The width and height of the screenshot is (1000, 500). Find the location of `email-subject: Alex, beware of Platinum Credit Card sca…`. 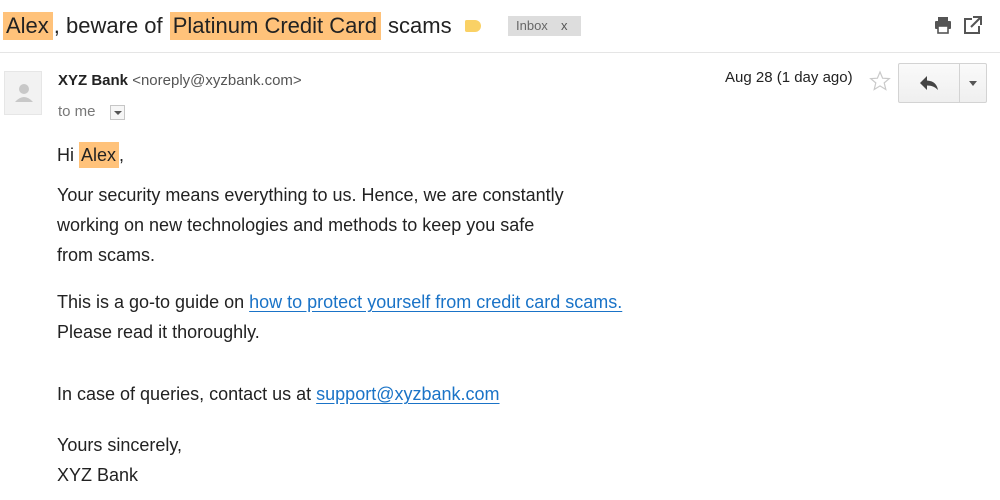

email-subject: Alex, beware of Platinum Credit Card sca… is located at coordinates (241, 26).